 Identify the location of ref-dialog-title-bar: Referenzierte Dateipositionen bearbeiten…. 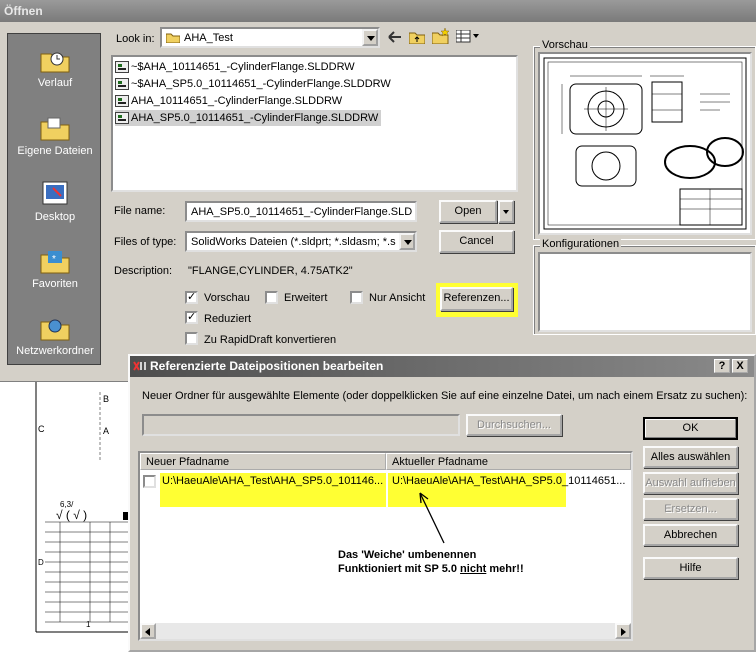
(442, 366).